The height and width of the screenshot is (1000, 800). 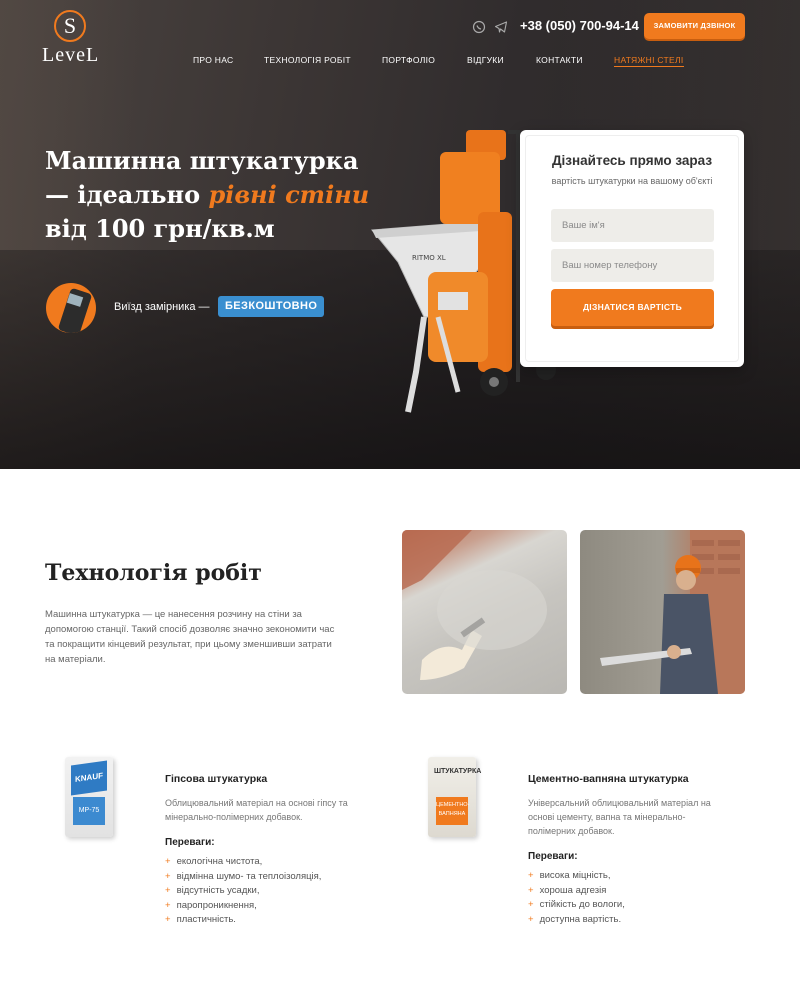 What do you see at coordinates (608, 779) in the screenshot?
I see `product-title-cement-lime: Цементно-вапняна штукатурка` at bounding box center [608, 779].